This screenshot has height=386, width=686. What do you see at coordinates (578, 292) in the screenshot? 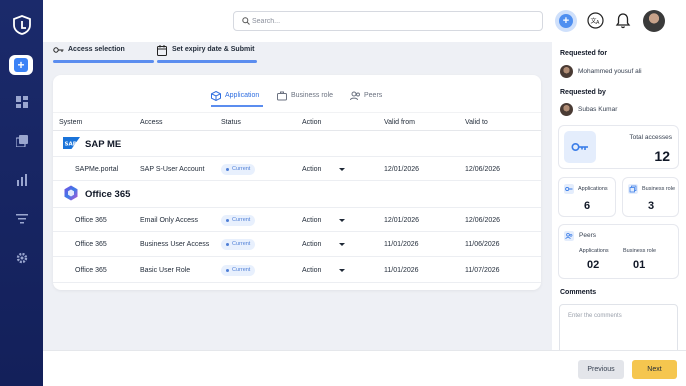
I see `comments-label: Comments` at bounding box center [578, 292].